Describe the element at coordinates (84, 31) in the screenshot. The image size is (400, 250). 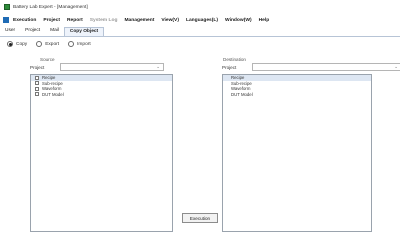
I see `tab-copy-object: Copy Object` at that location.